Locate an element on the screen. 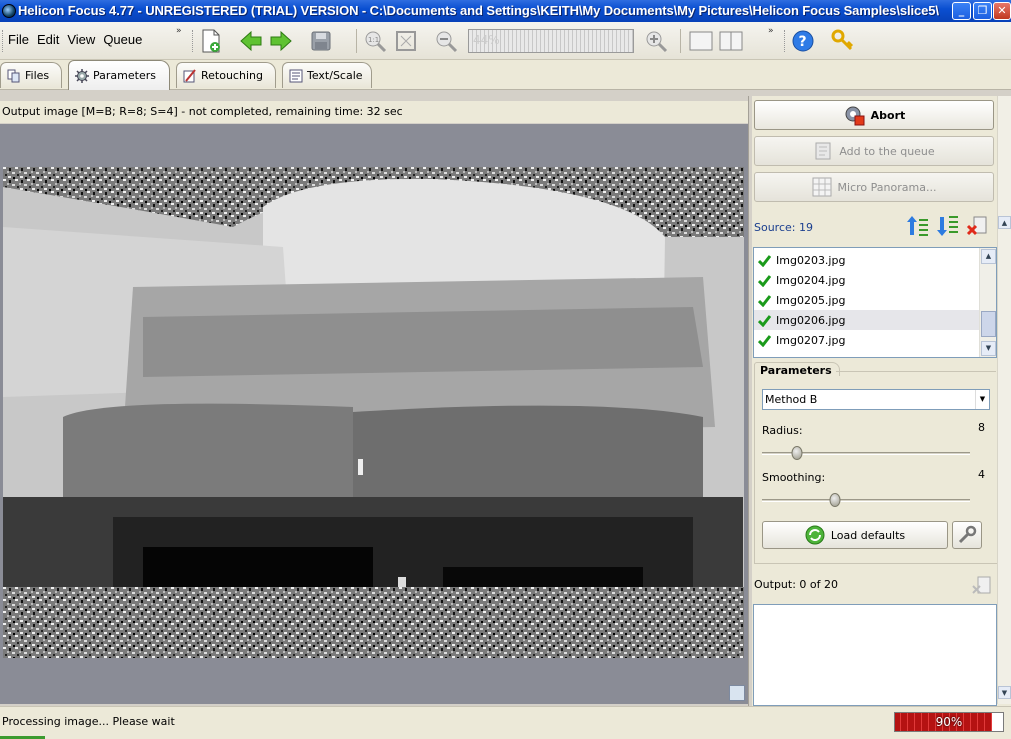 This screenshot has height=739, width=1011. tab-parameters: Parameters is located at coordinates (119, 75).